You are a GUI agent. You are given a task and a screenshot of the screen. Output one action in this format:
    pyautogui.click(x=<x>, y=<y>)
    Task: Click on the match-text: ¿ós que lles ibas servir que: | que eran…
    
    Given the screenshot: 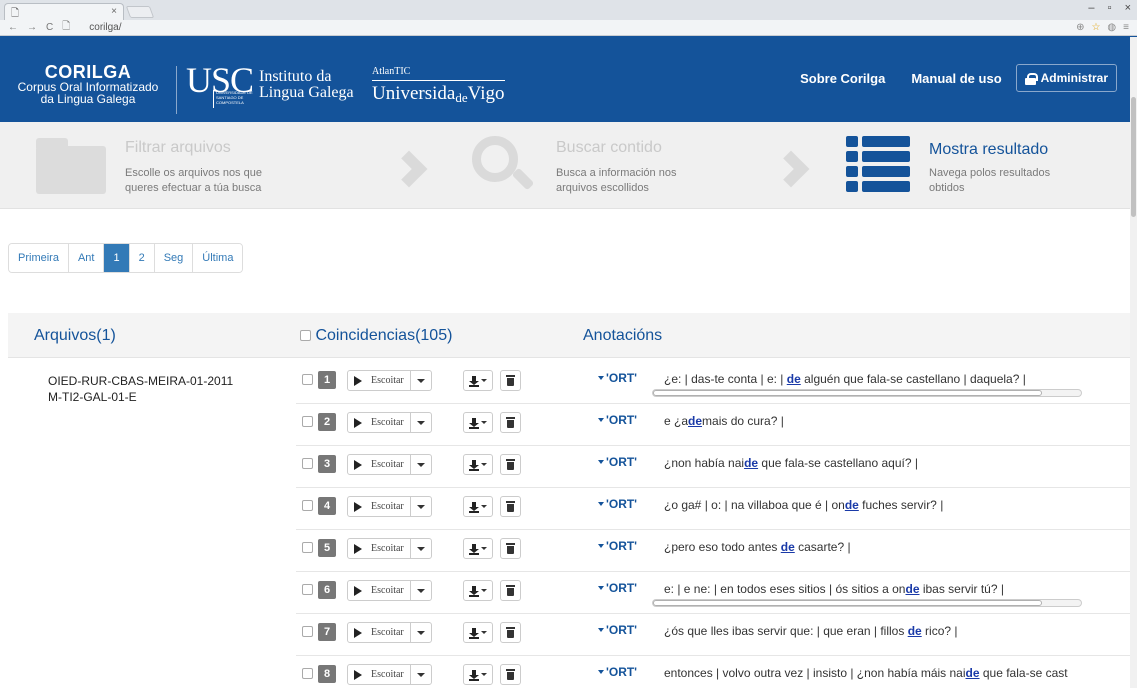 What is the action you would take?
    pyautogui.click(x=811, y=631)
    